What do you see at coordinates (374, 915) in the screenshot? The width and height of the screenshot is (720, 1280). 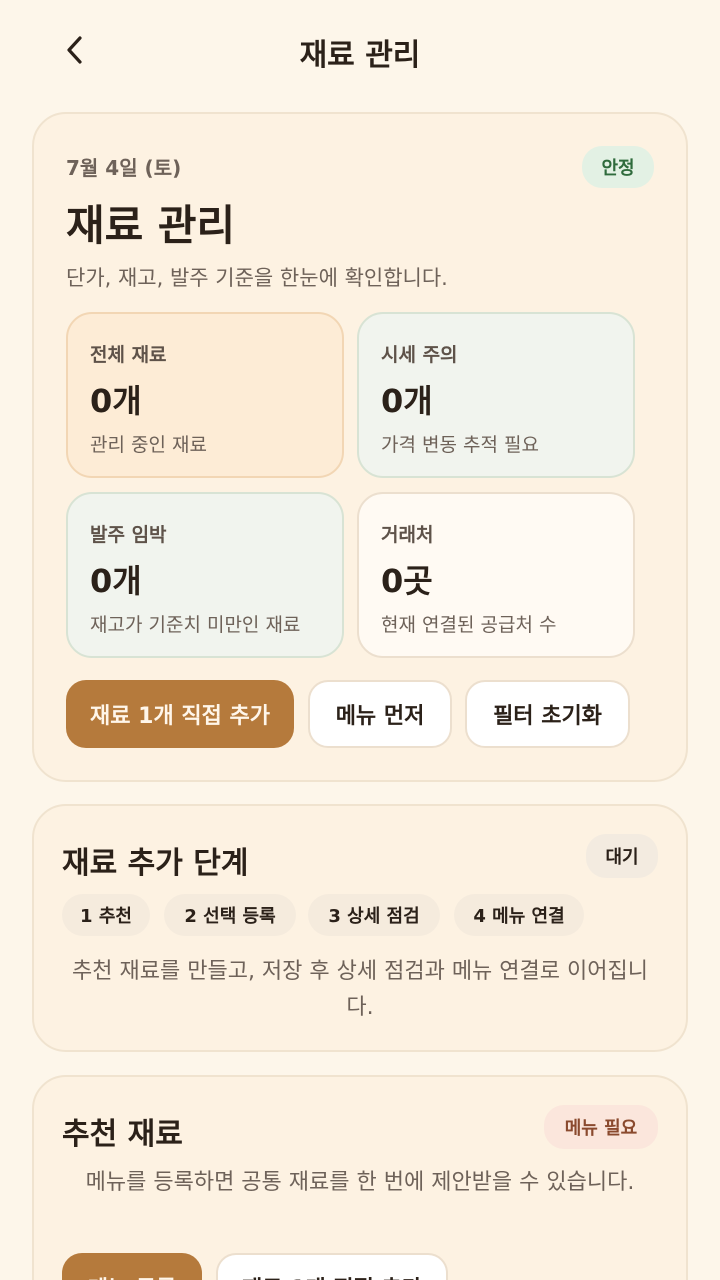 I see `step-chip-detail-check: 3 상세 점검` at bounding box center [374, 915].